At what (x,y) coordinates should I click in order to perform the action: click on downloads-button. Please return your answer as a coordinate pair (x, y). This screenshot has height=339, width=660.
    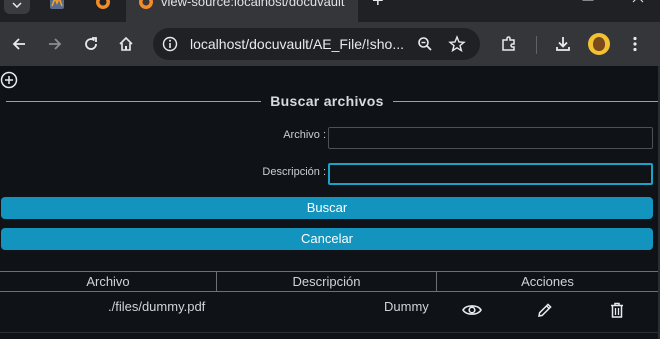
    Looking at the image, I should click on (563, 44).